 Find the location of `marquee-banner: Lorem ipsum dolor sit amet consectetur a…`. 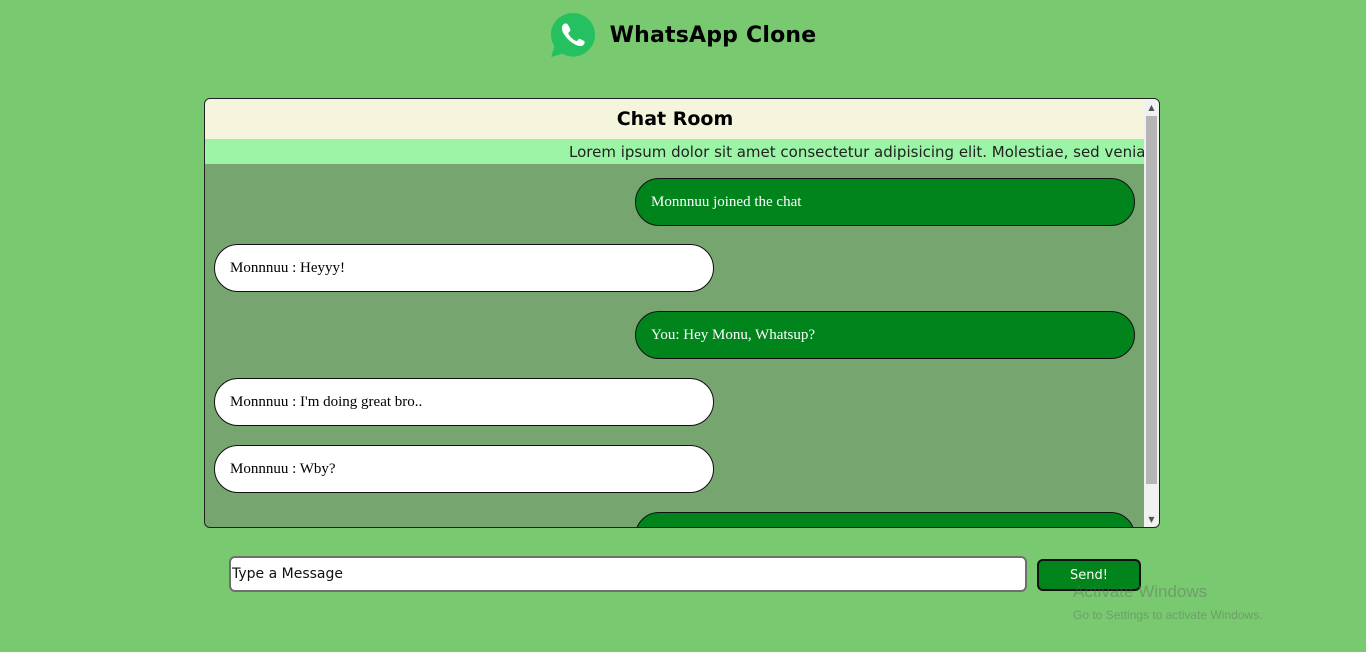

marquee-banner: Lorem ipsum dolor sit amet consectetur a… is located at coordinates (675, 152).